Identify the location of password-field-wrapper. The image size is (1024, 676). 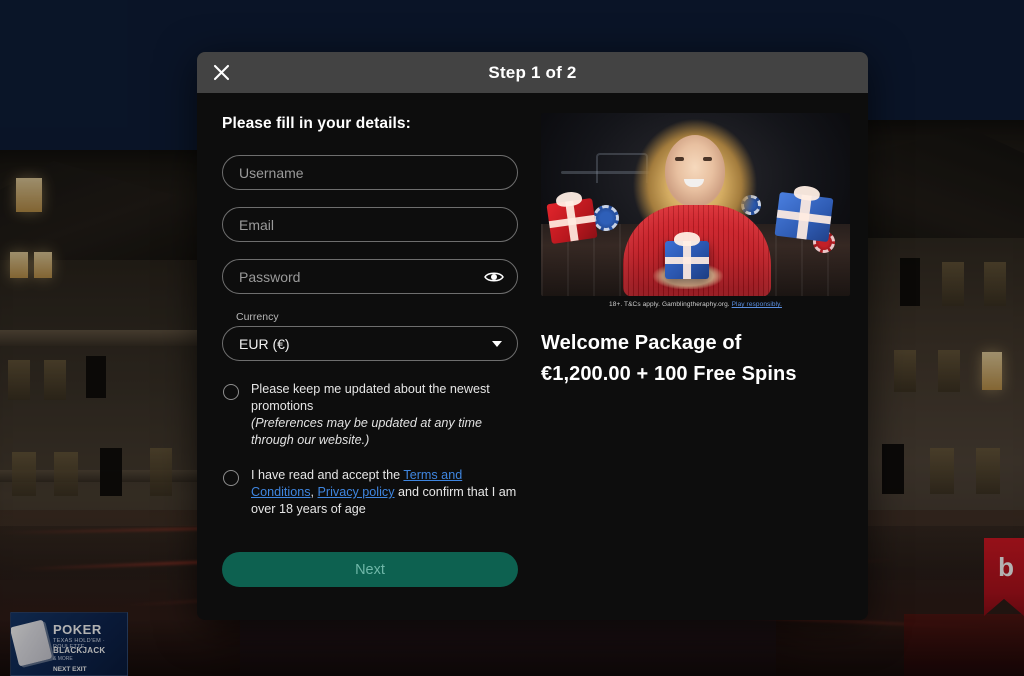
(370, 276).